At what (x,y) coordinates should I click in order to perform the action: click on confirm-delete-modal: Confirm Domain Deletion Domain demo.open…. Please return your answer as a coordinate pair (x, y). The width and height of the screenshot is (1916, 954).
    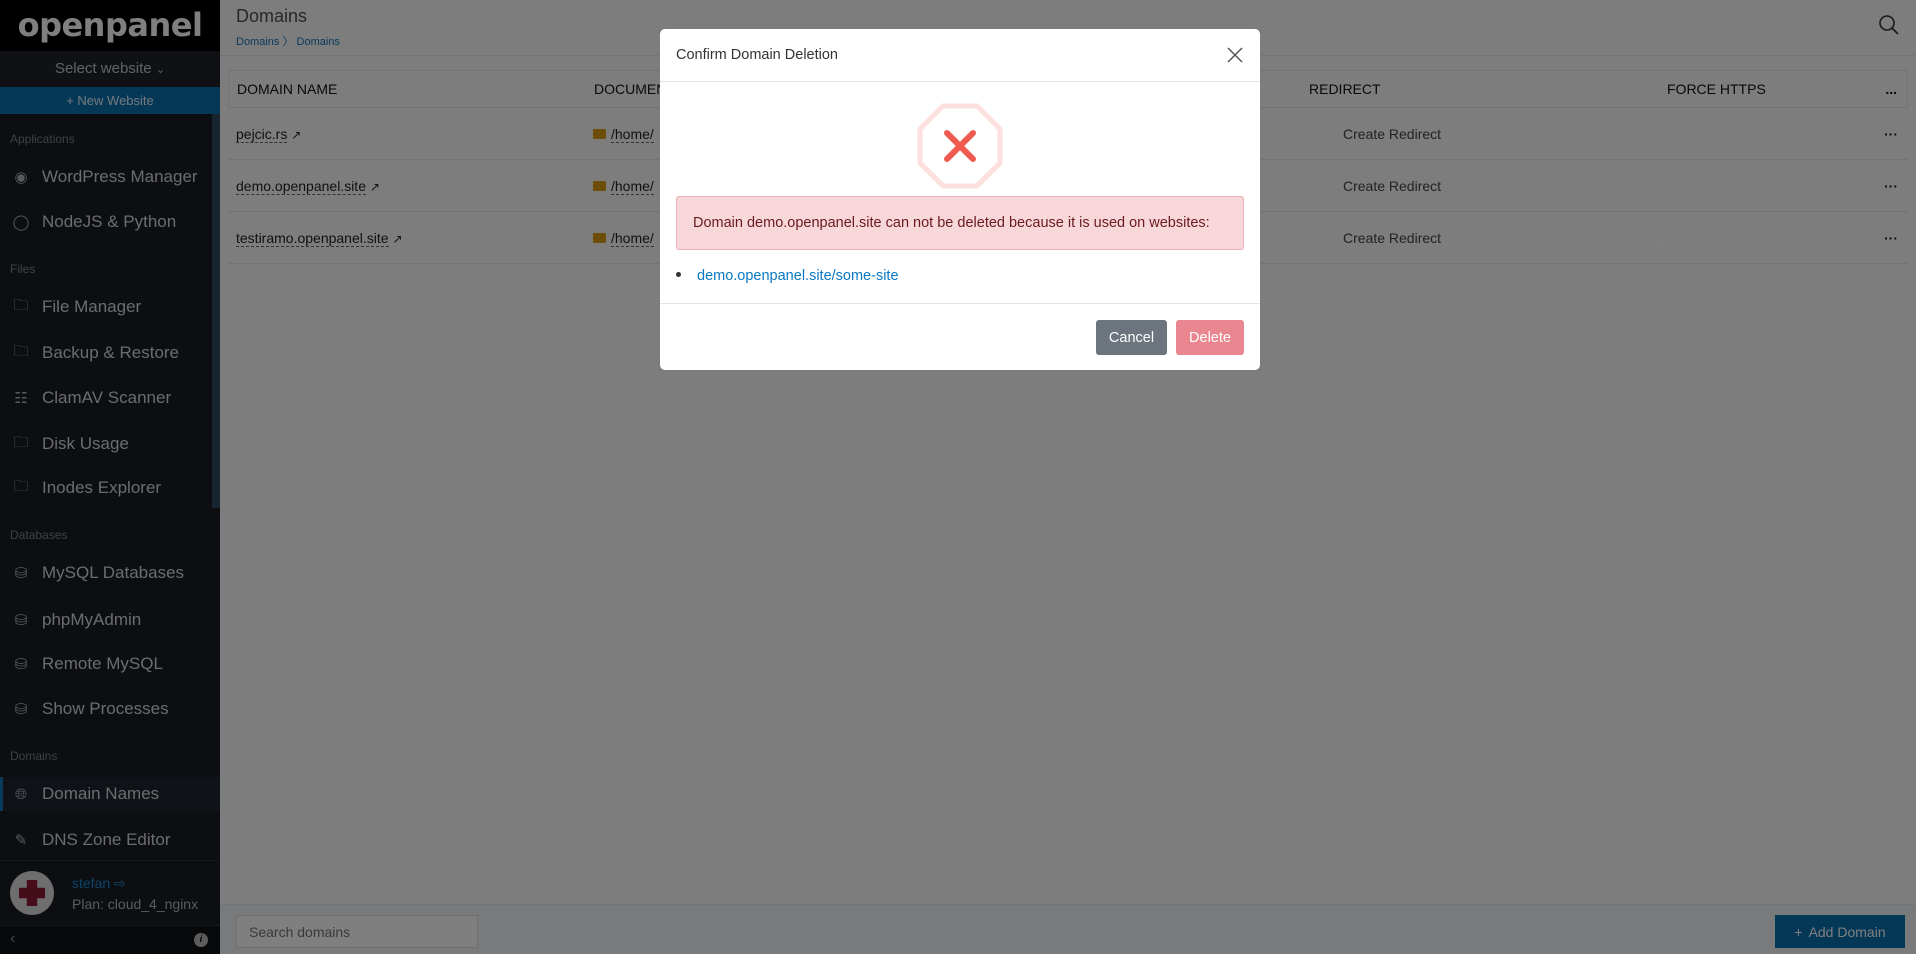
    Looking at the image, I should click on (960, 199).